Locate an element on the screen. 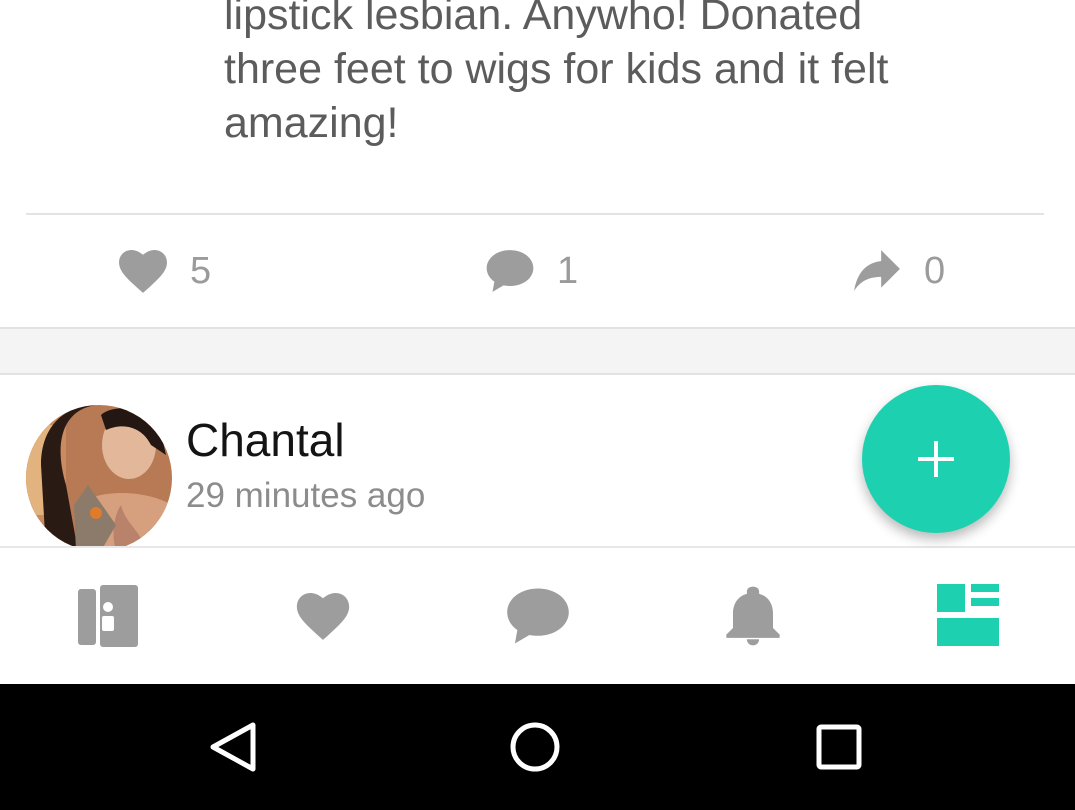  system-back-button is located at coordinates (233, 747).